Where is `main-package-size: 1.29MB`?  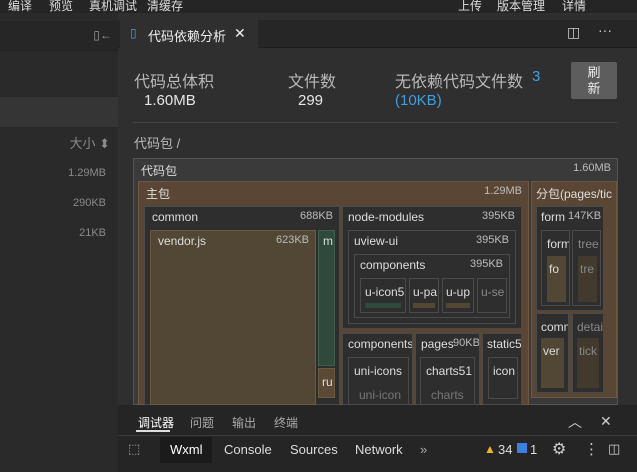
main-package-size: 1.29MB is located at coordinates (503, 191).